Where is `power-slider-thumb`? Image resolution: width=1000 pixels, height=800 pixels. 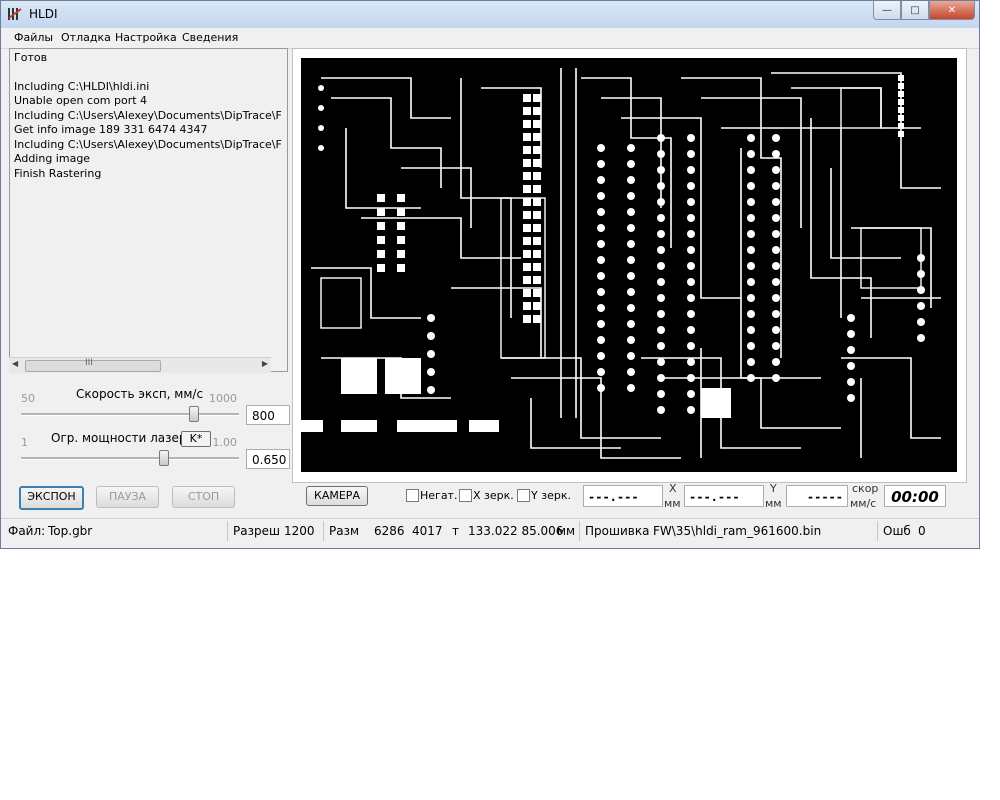 power-slider-thumb is located at coordinates (163, 458).